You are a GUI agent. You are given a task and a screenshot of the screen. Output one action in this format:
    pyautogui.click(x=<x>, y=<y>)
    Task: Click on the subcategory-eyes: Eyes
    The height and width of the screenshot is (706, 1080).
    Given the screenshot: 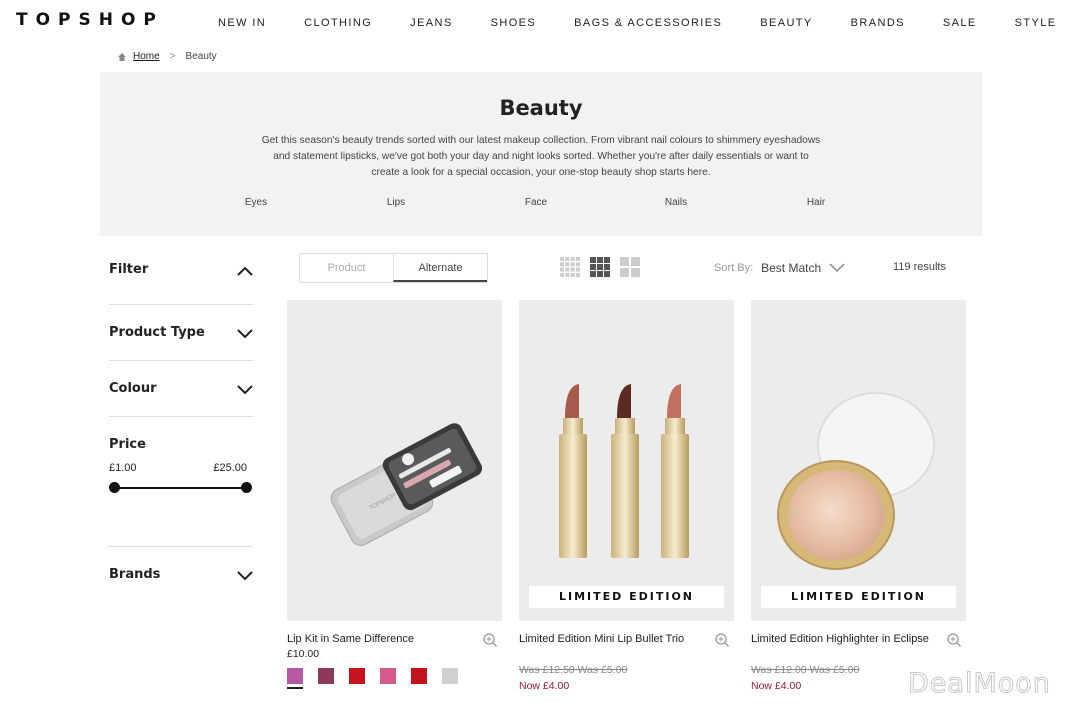 What is the action you would take?
    pyautogui.click(x=256, y=202)
    